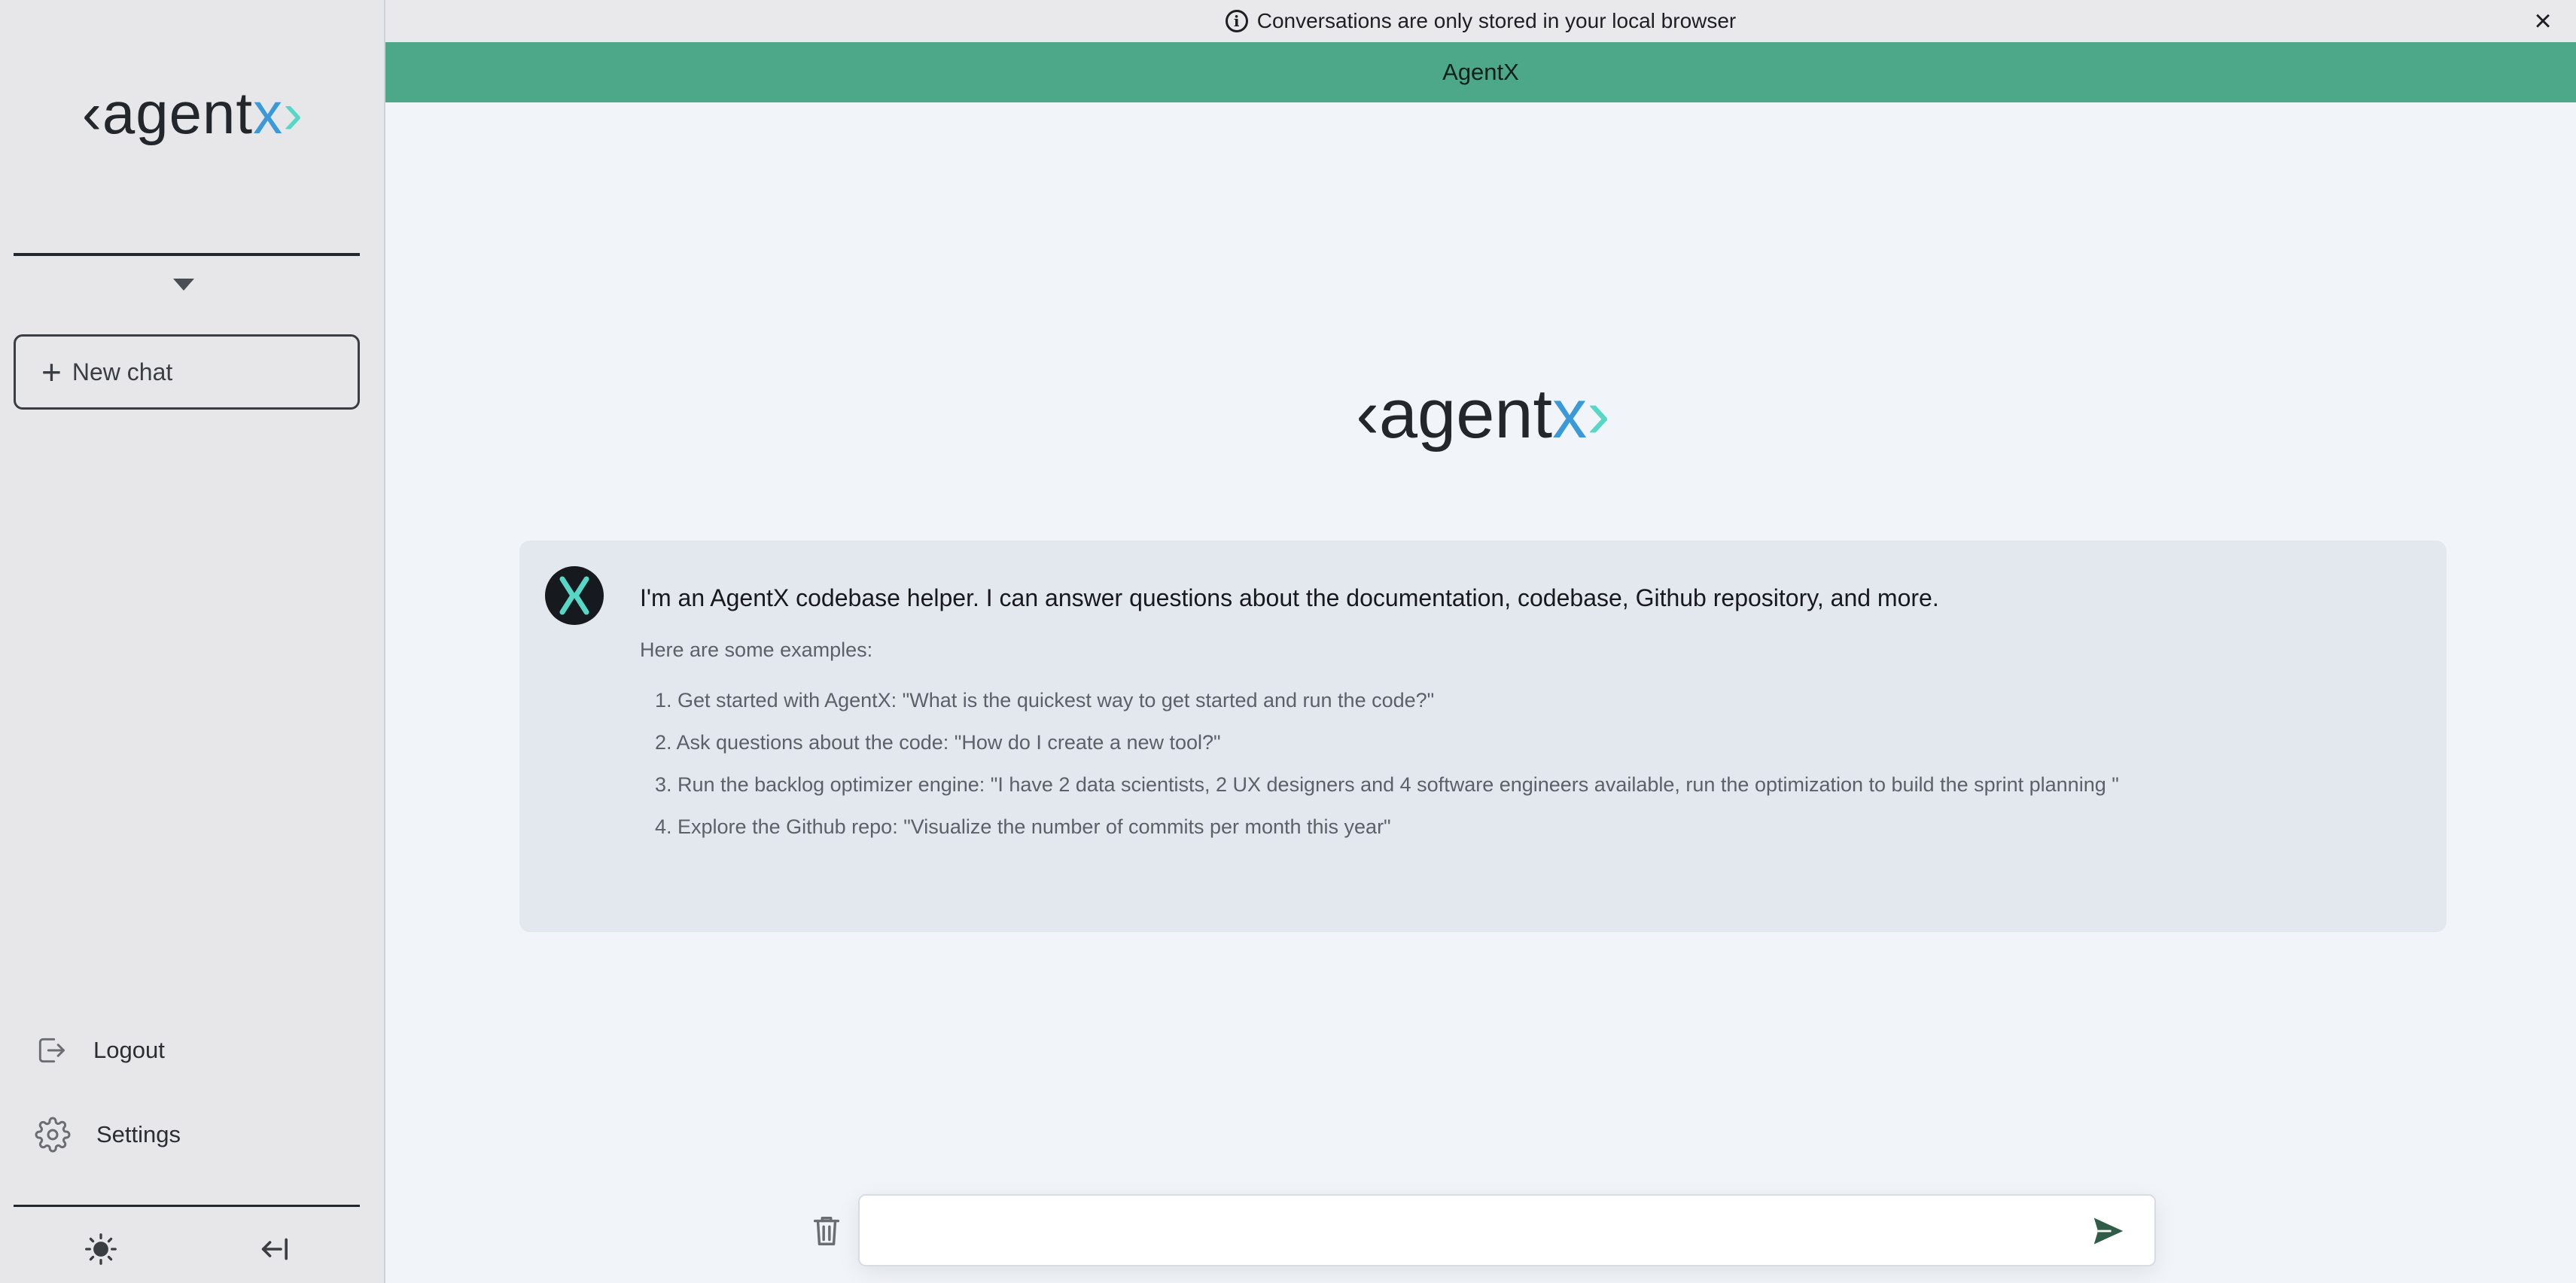  I want to click on main-logo: ‹agentx›, so click(1483, 414).